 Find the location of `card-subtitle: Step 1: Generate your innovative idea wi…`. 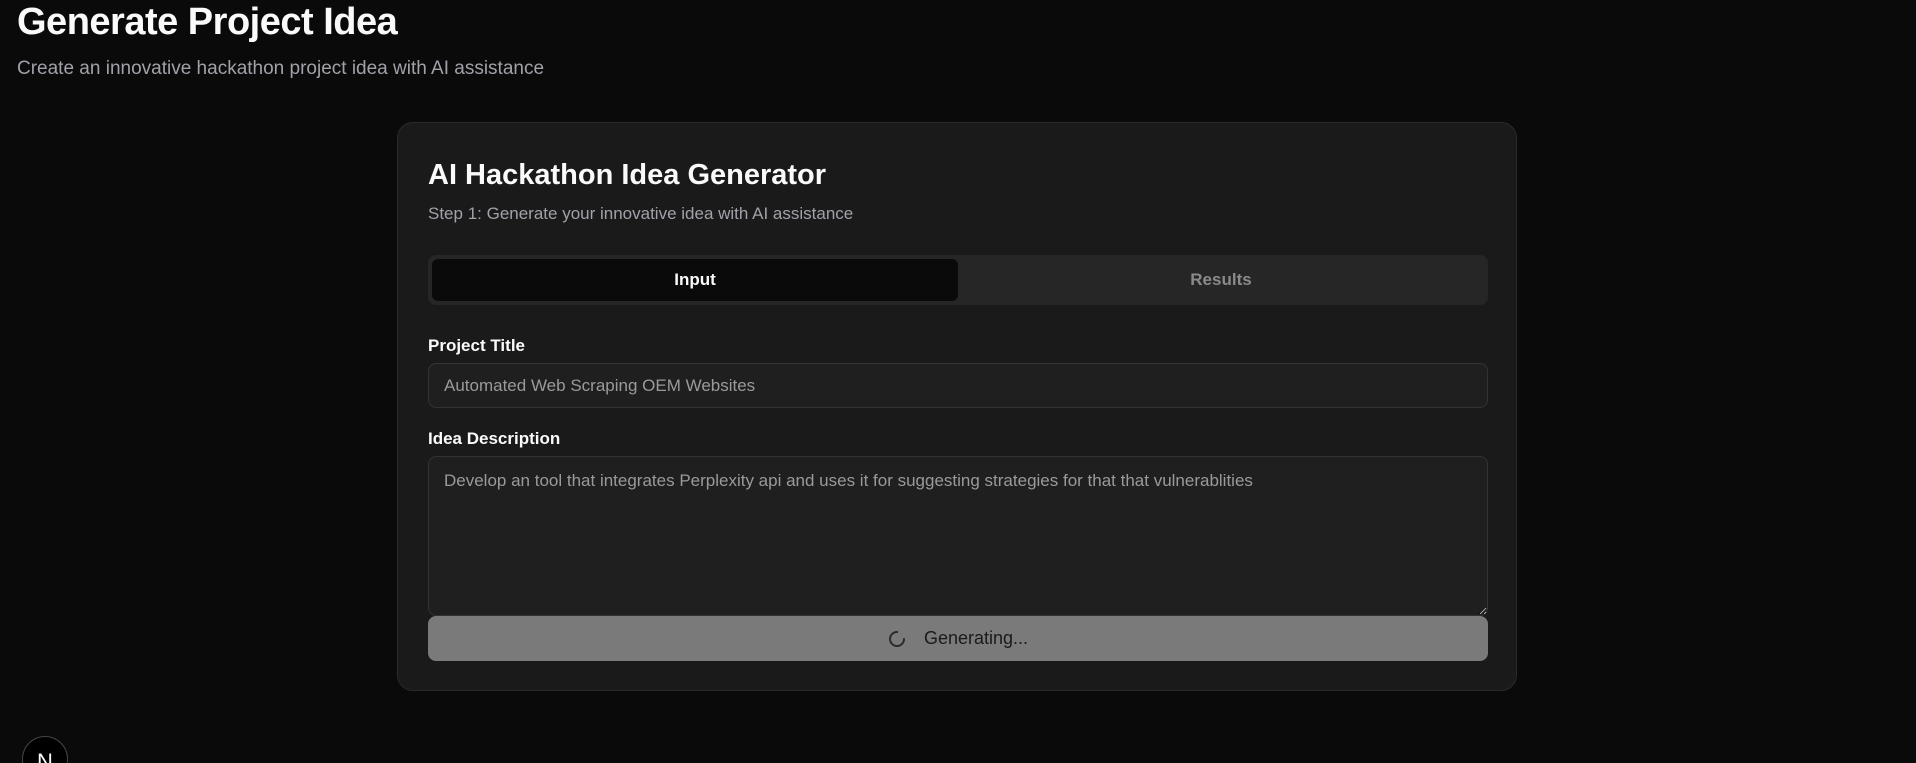

card-subtitle: Step 1: Generate your innovative idea wi… is located at coordinates (641, 213).